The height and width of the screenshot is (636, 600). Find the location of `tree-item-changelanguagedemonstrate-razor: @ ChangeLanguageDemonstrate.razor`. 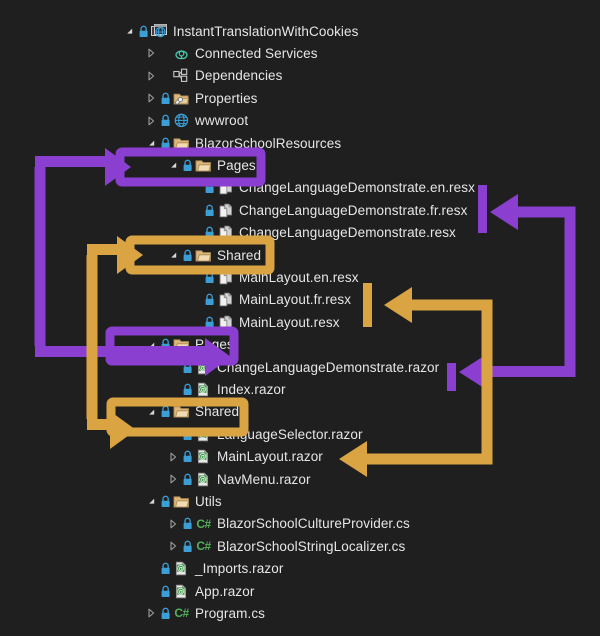

tree-item-changelanguagedemonstrate-razor: @ ChangeLanguageDemonstrate.razor is located at coordinates (302, 367).